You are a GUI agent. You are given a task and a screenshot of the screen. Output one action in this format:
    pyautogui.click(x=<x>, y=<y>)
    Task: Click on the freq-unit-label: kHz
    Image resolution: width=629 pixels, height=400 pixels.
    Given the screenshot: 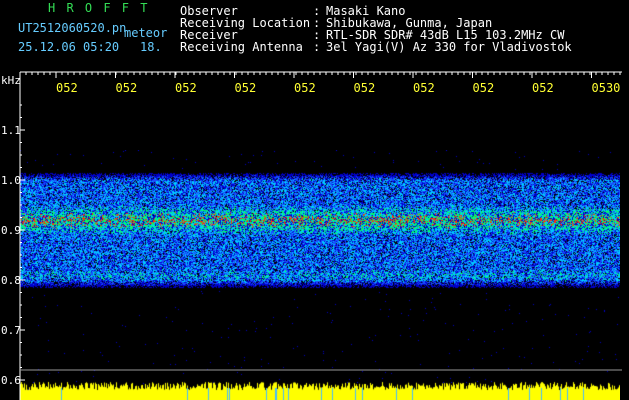 What is the action you would take?
    pyautogui.click(x=11, y=80)
    